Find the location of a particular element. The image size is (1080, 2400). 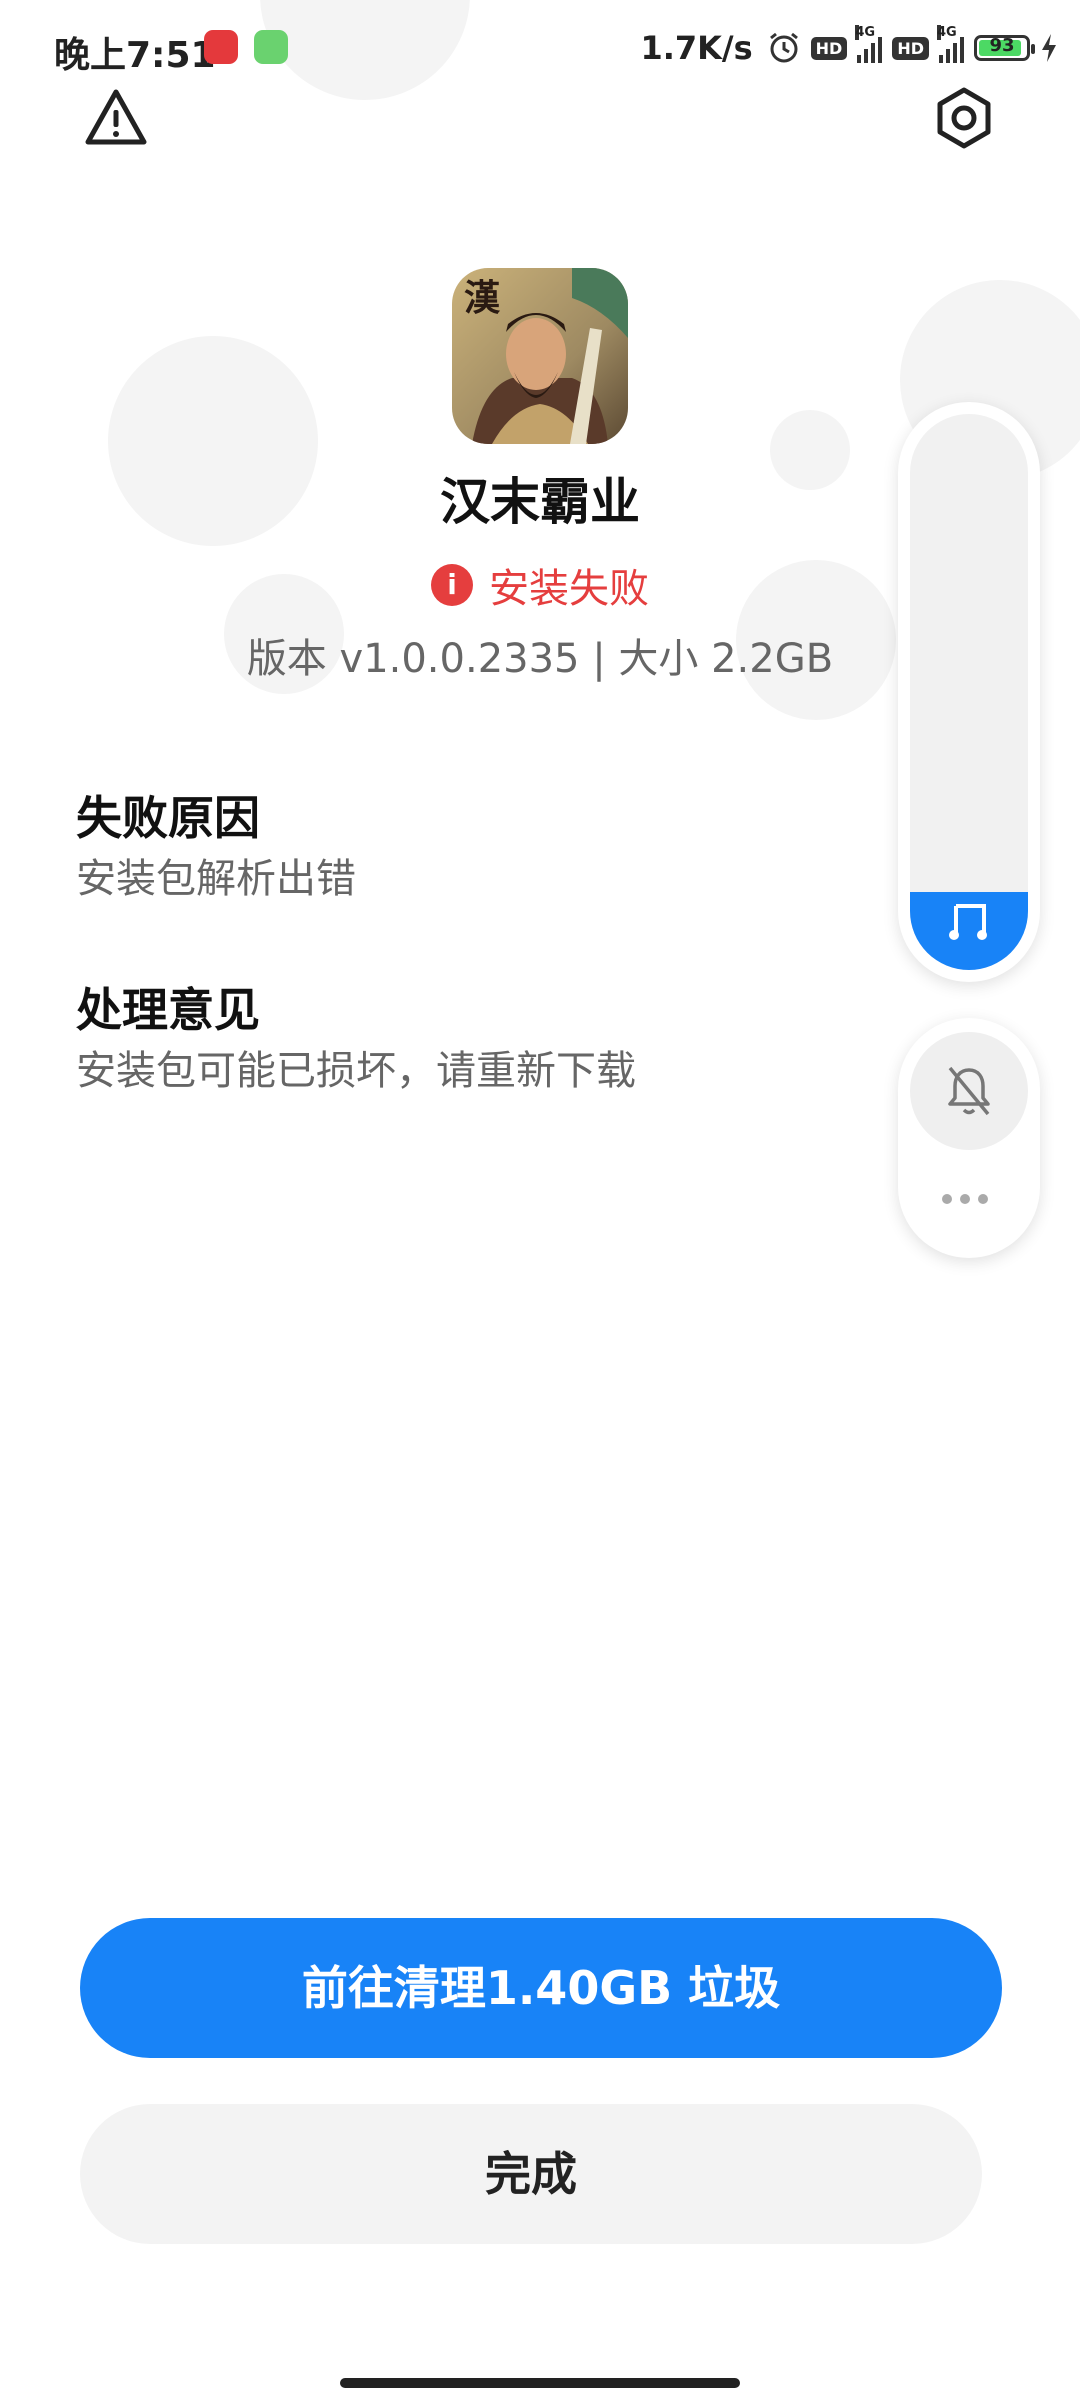

battery-icon: 93 is located at coordinates (1004, 48).